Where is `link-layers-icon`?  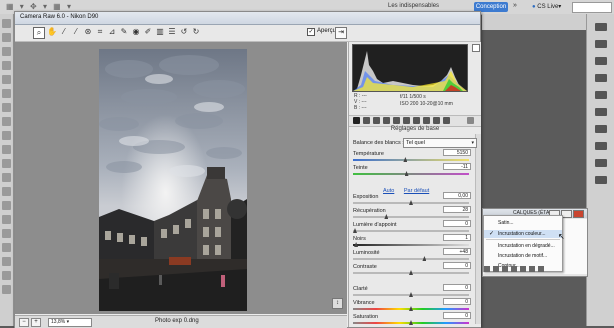 link-layers-icon is located at coordinates (487, 269).